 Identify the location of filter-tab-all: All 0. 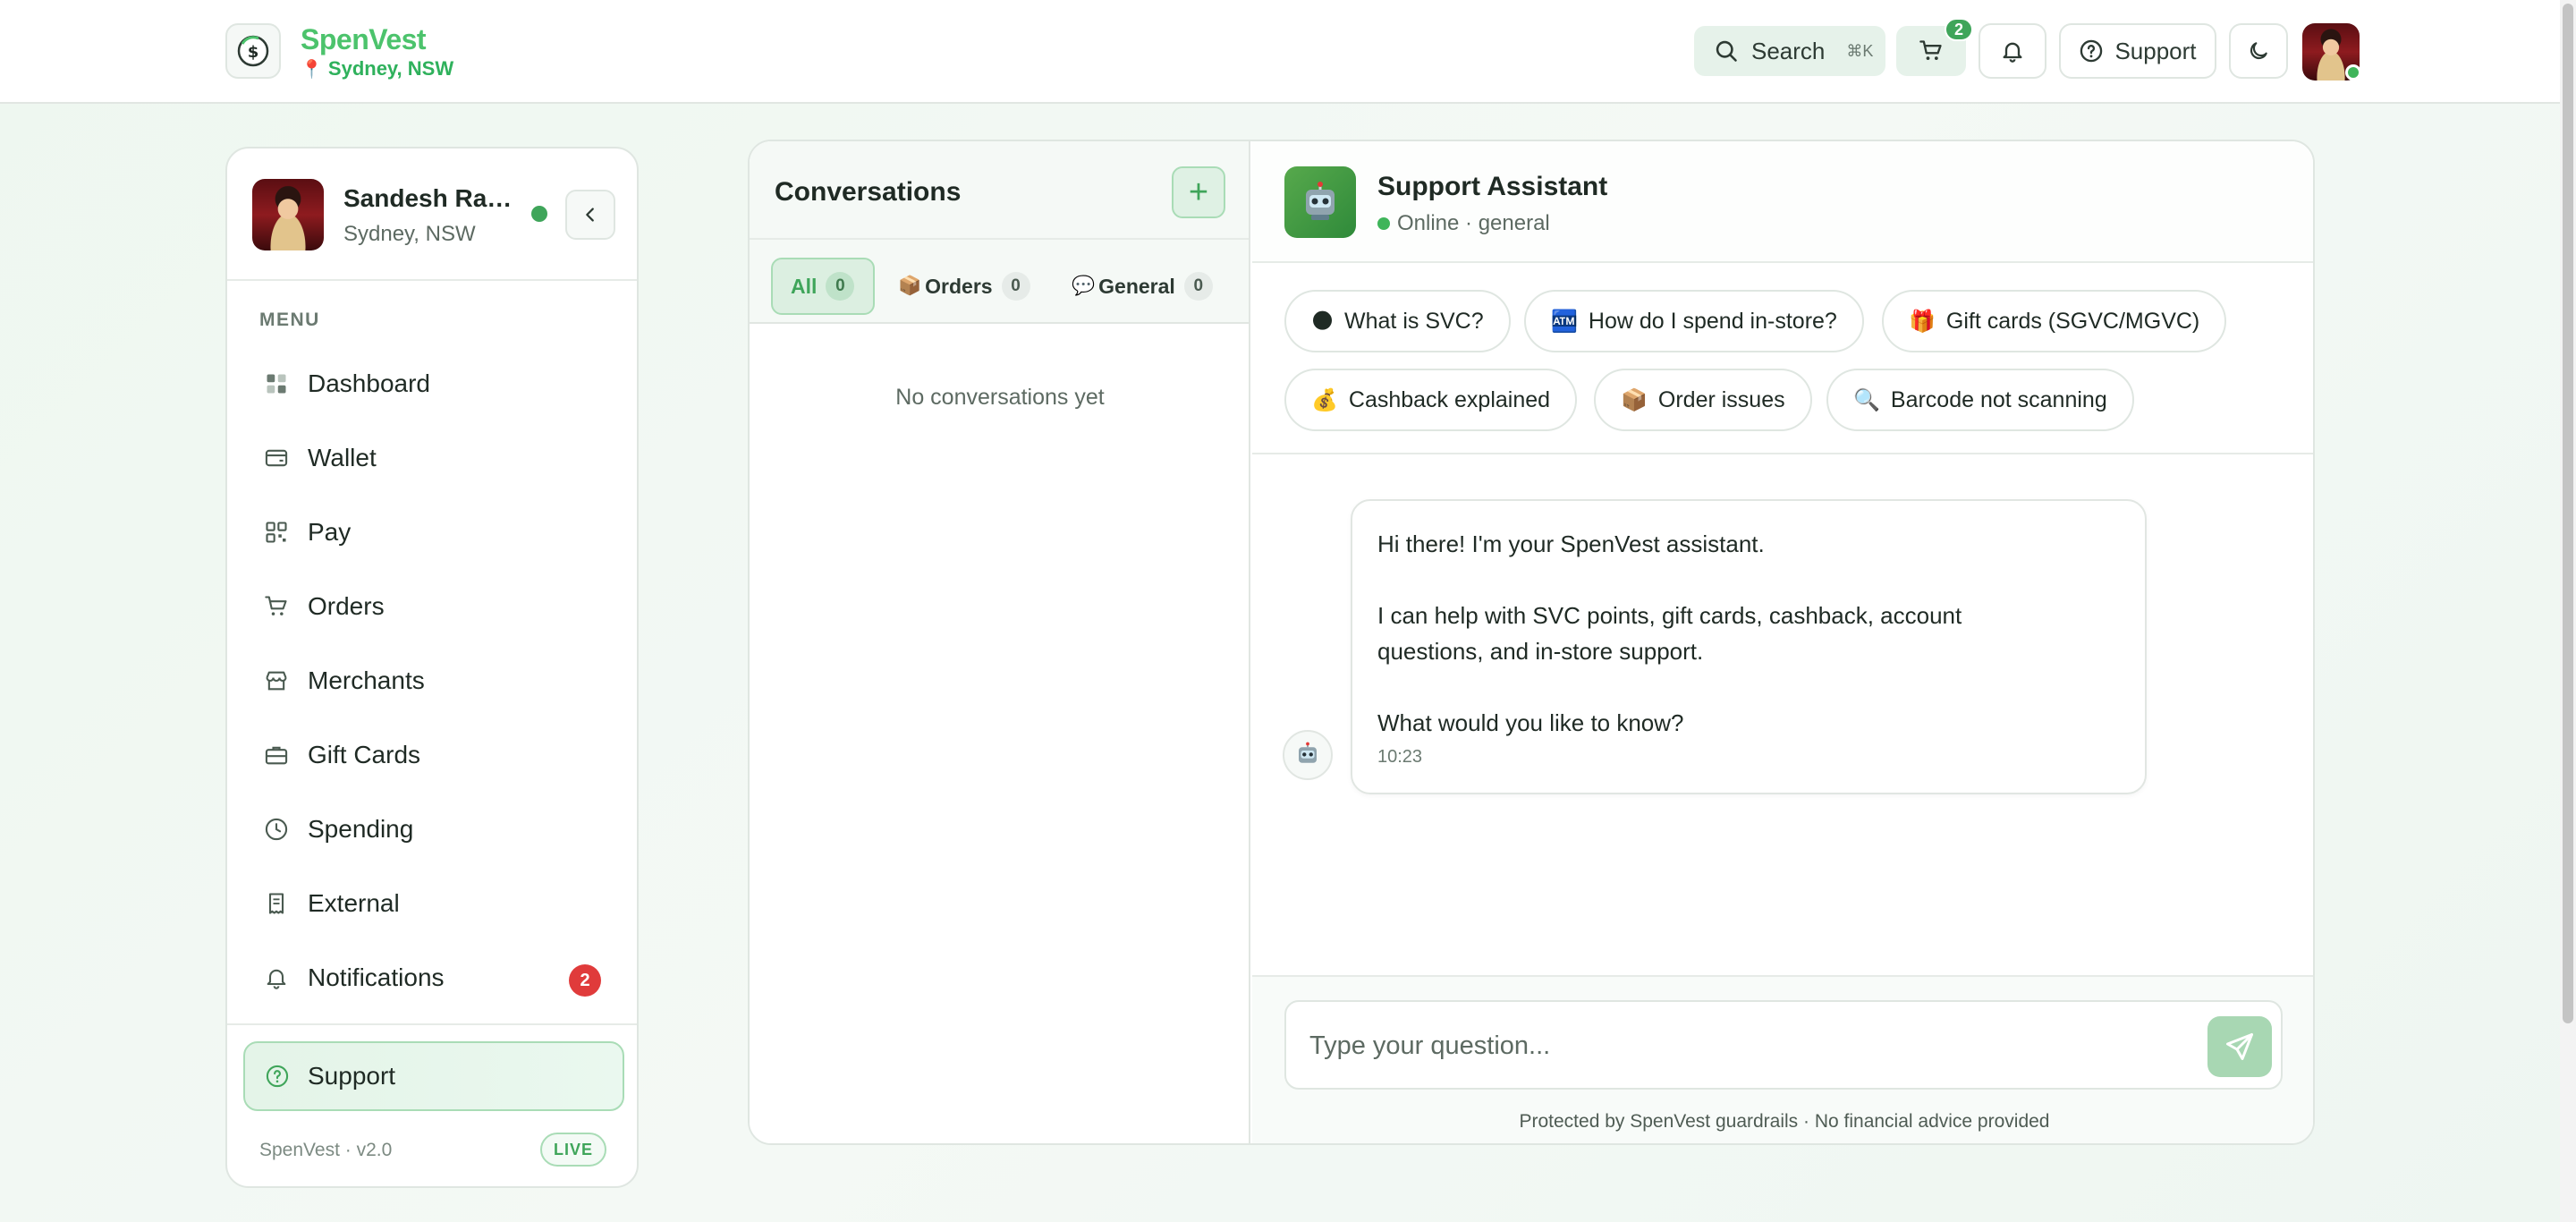
(823, 286).